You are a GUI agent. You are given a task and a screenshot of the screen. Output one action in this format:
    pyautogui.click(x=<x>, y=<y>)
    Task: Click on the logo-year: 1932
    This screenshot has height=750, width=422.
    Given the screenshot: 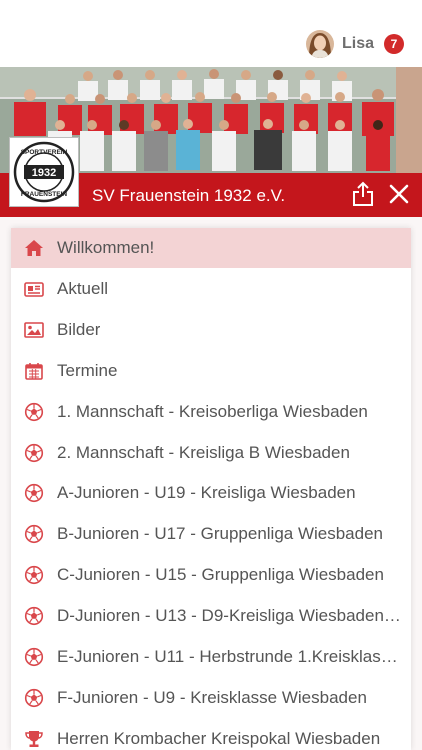 What is the action you would take?
    pyautogui.click(x=44, y=173)
    